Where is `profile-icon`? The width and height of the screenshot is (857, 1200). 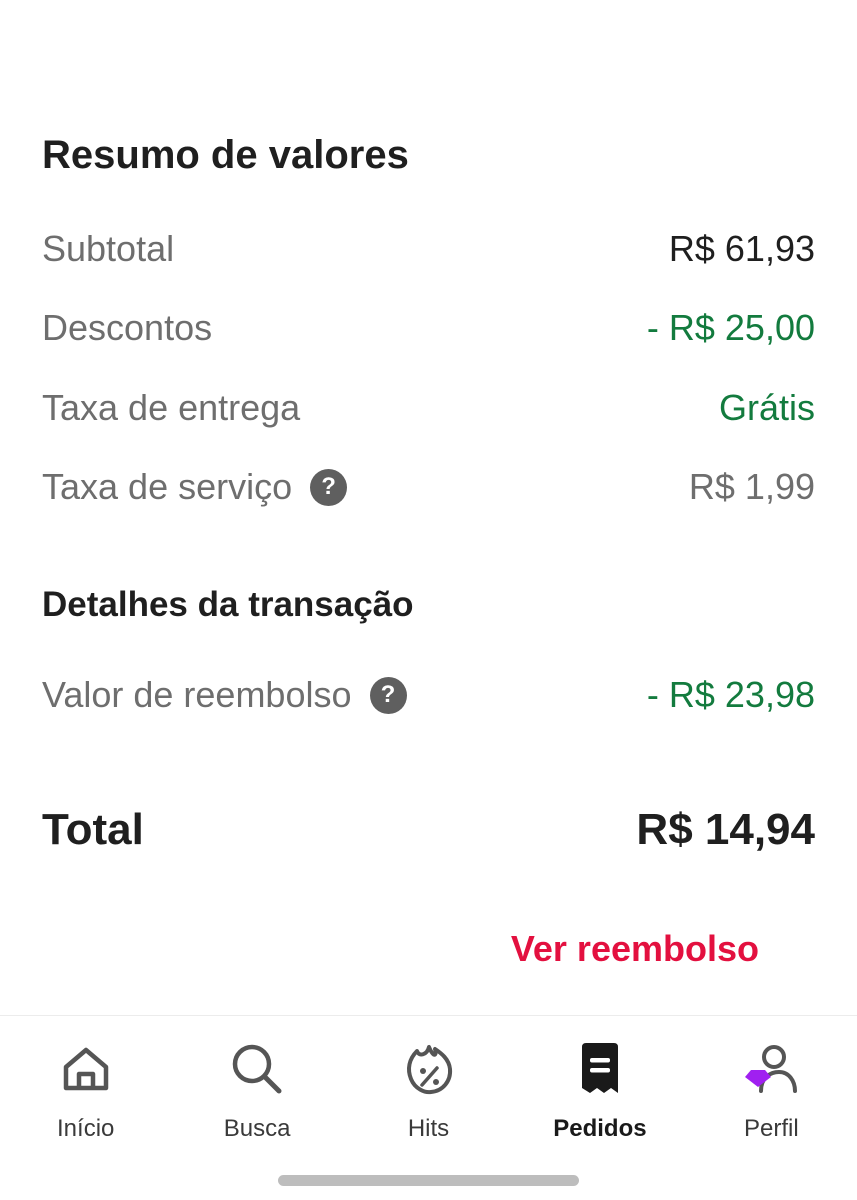 profile-icon is located at coordinates (771, 1069).